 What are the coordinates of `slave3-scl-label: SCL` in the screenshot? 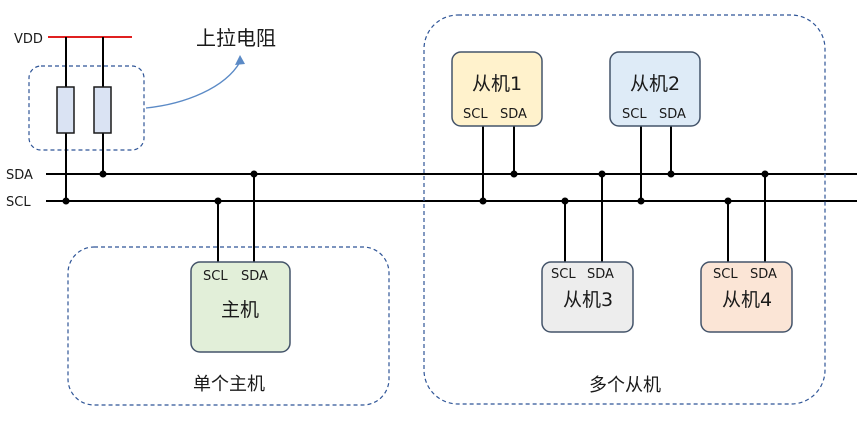 It's located at (563, 274).